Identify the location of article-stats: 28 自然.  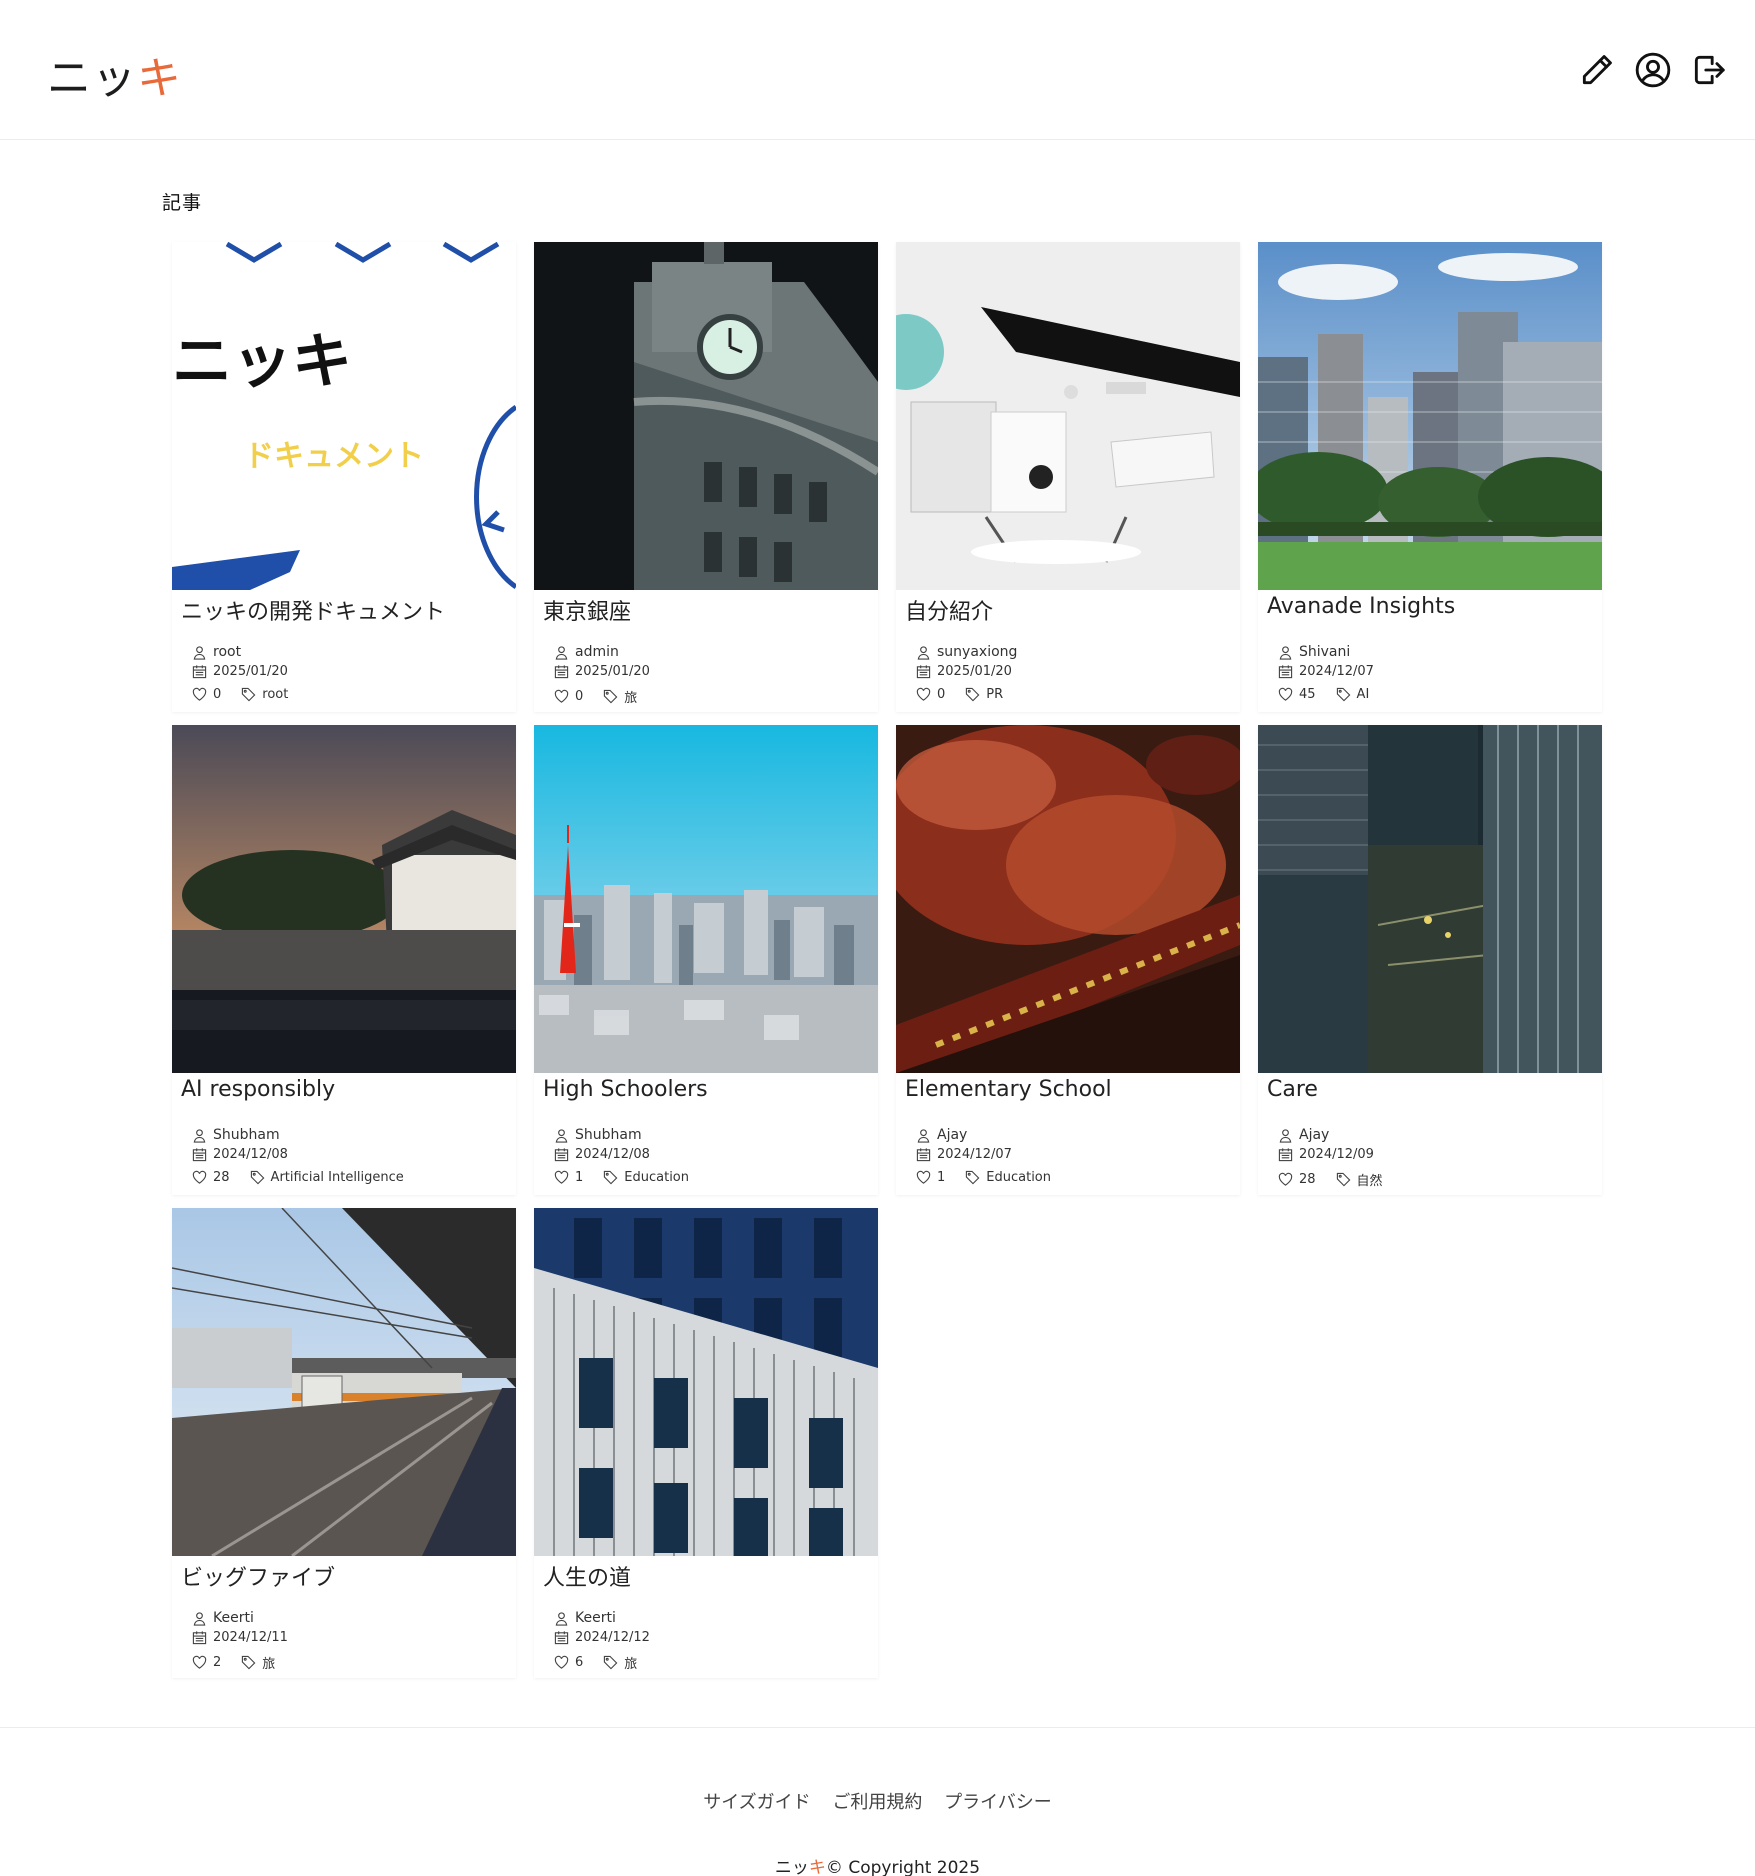
(1330, 1179).